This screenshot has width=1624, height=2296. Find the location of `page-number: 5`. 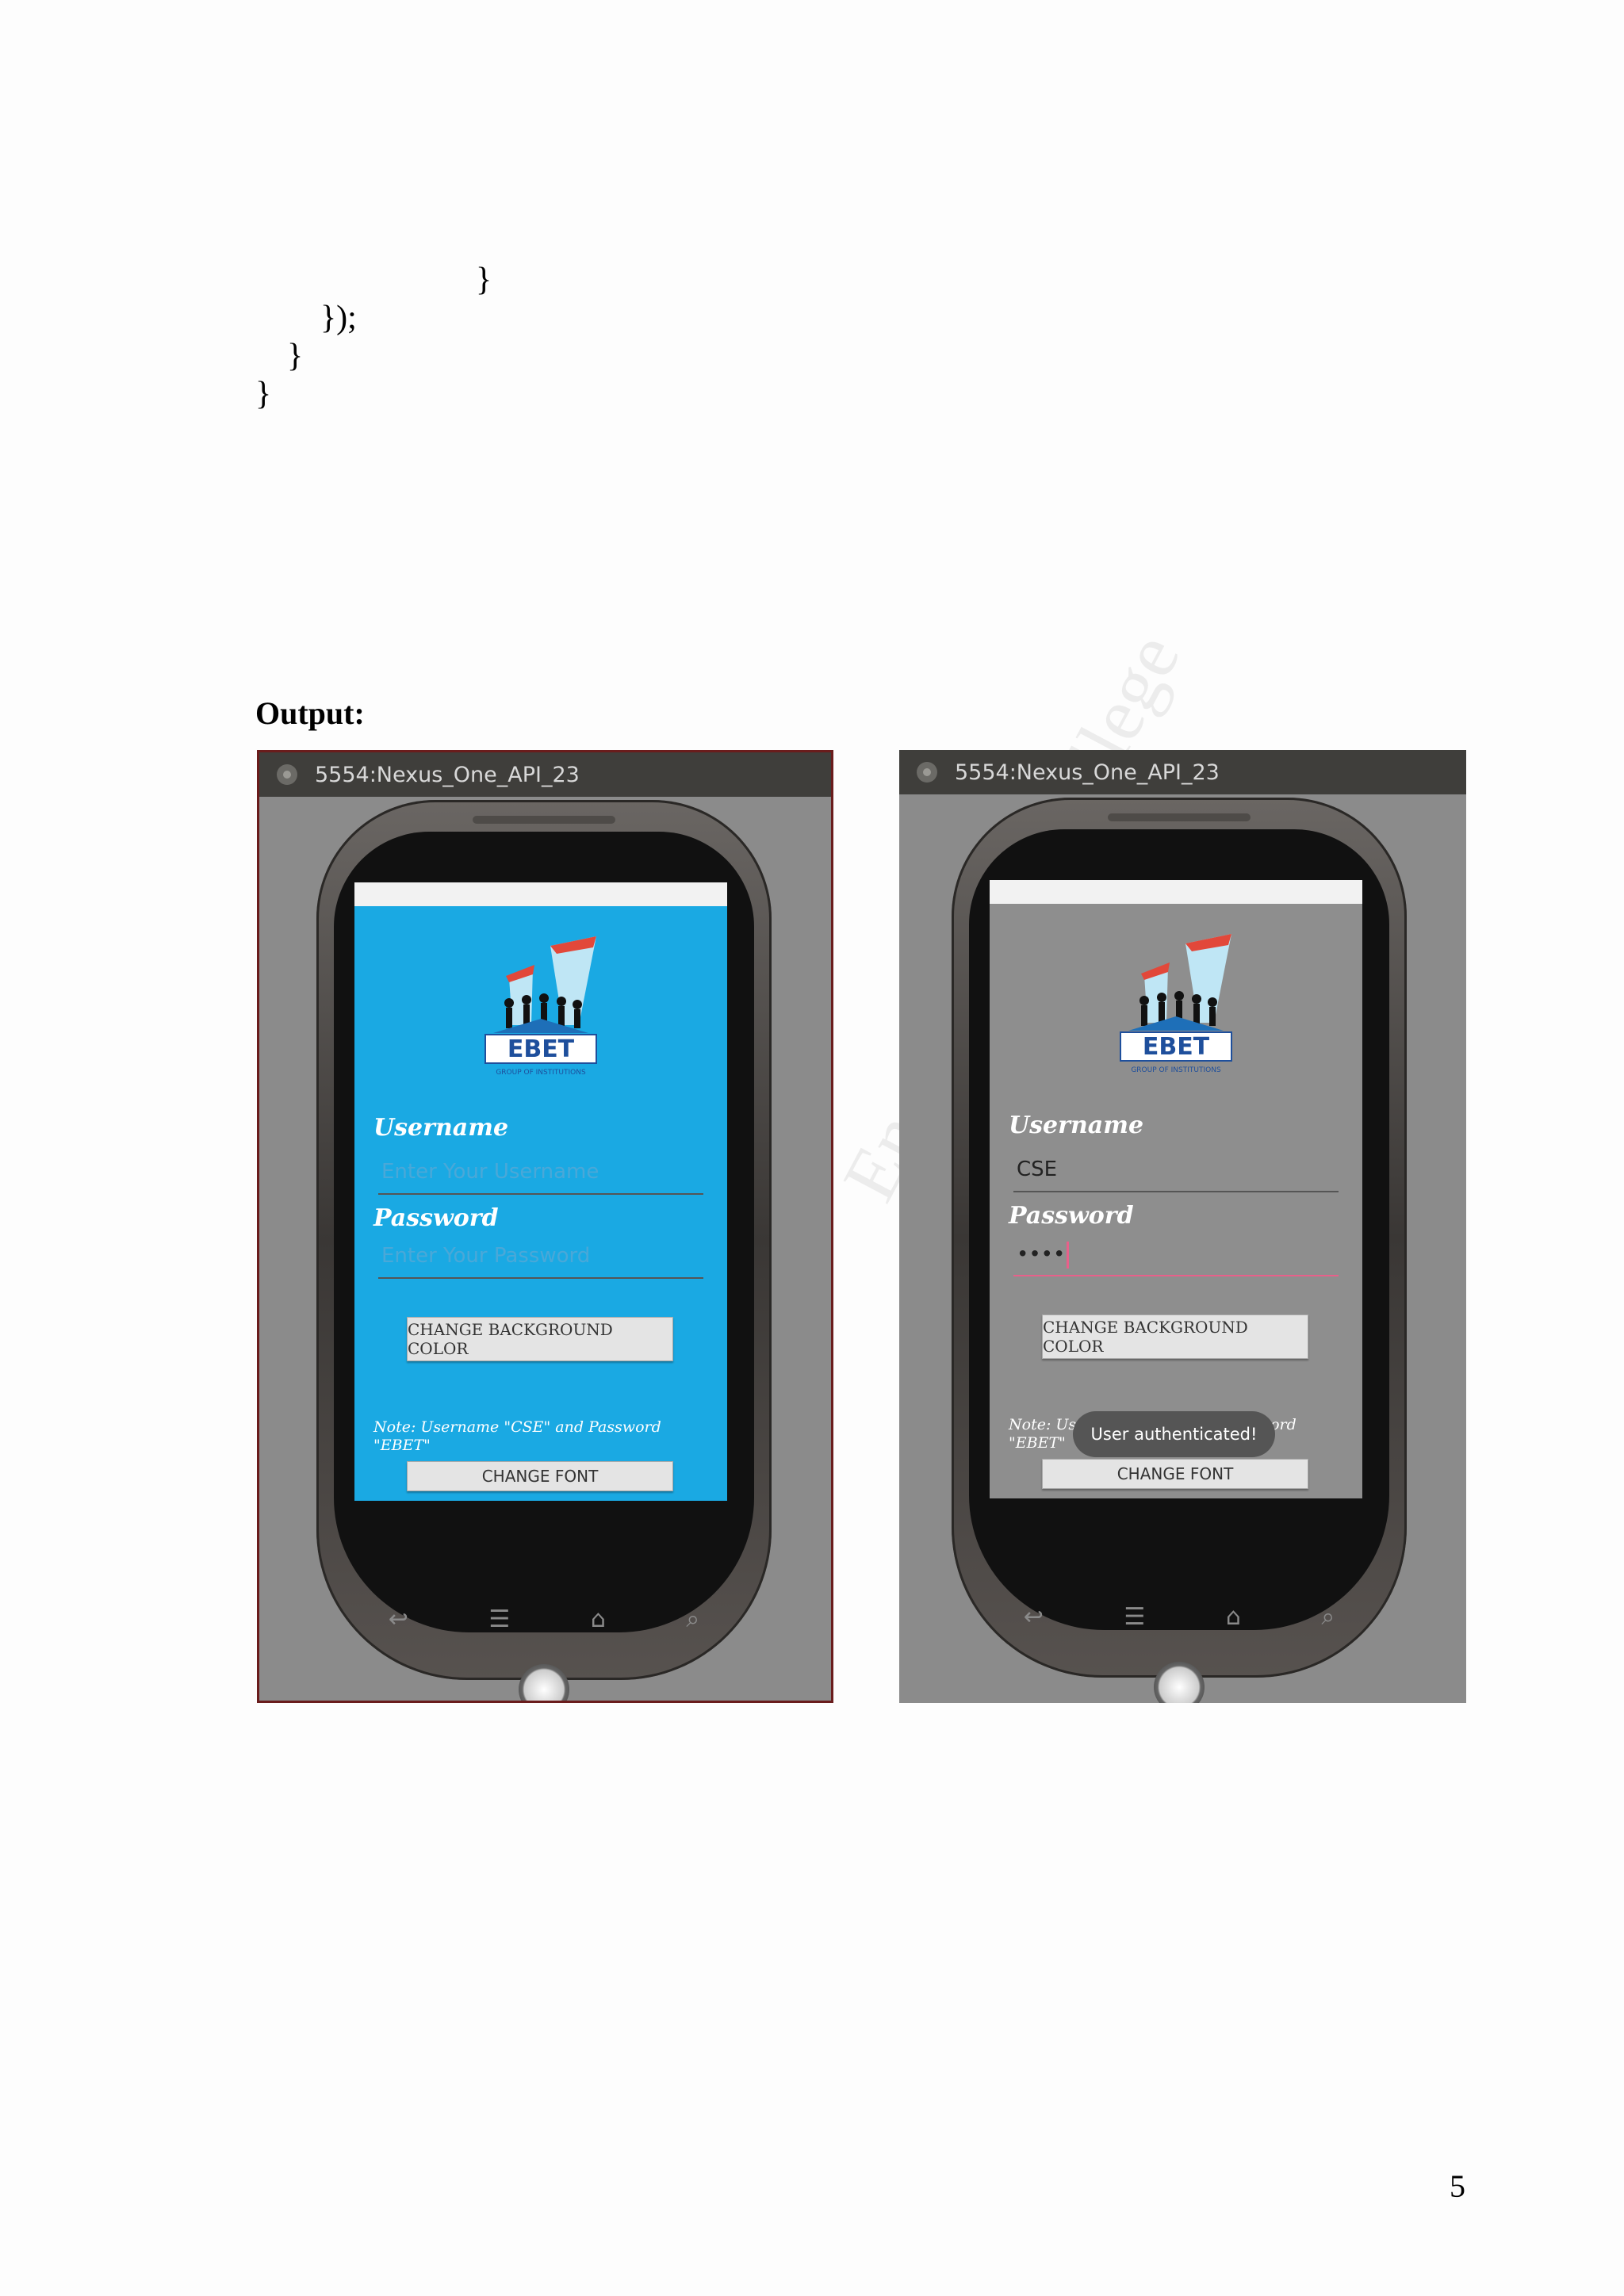

page-number: 5 is located at coordinates (1457, 2186).